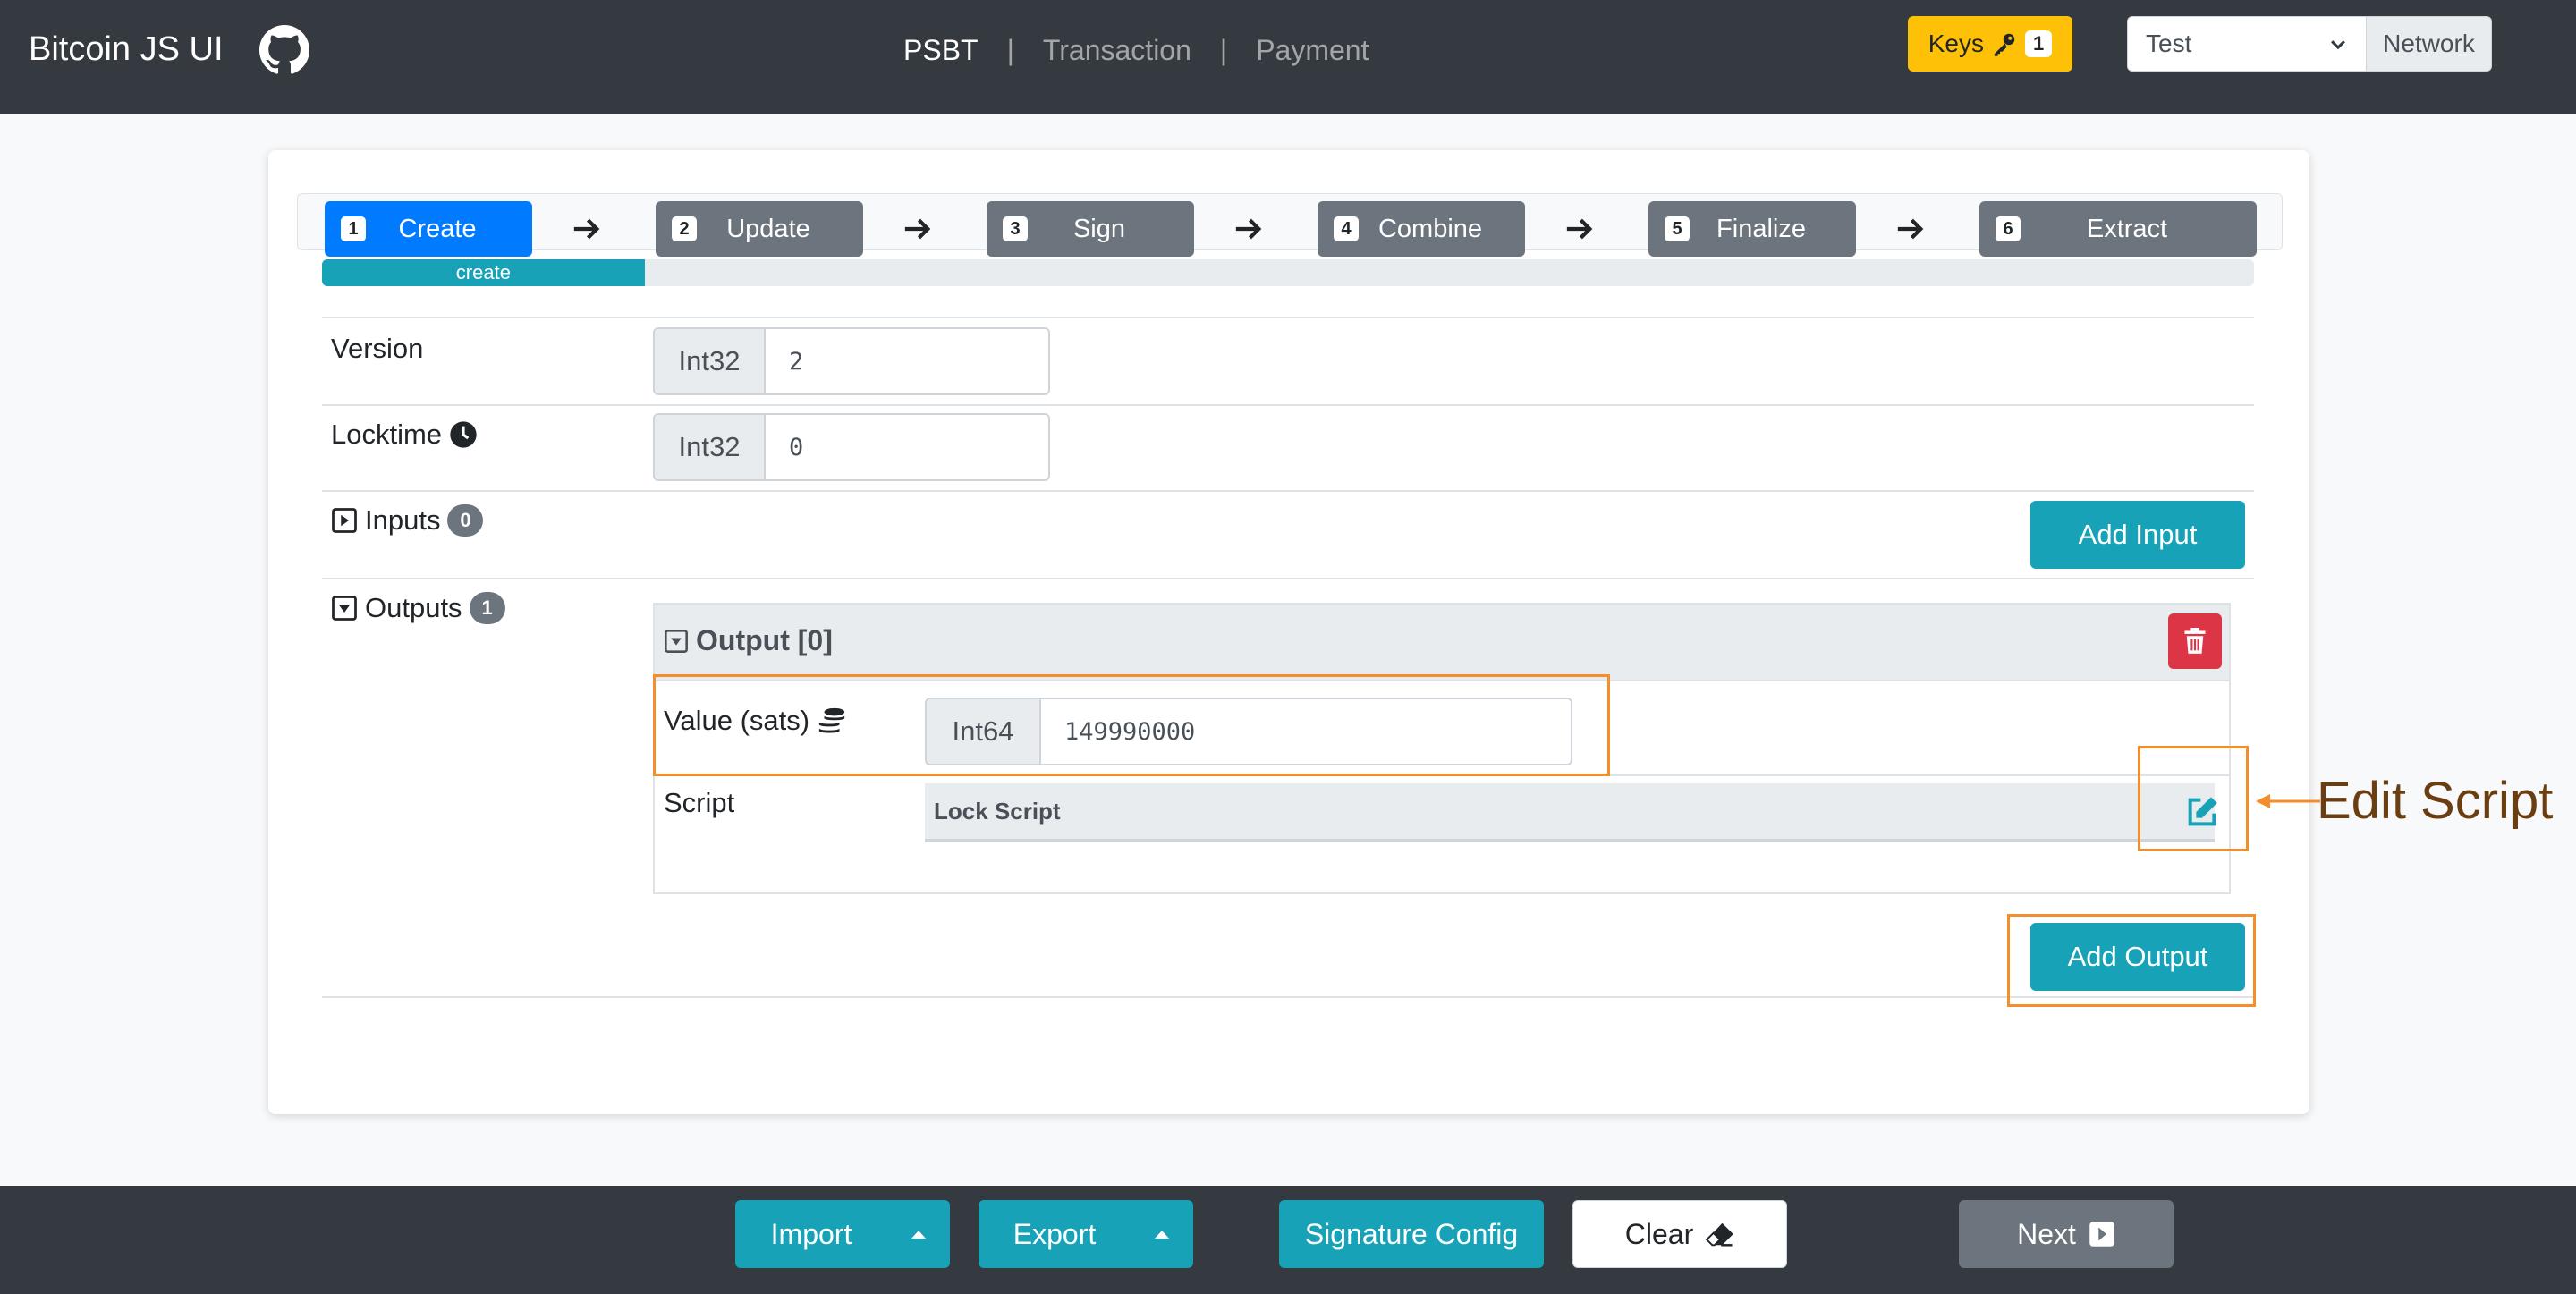 The height and width of the screenshot is (1294, 2576). Describe the element at coordinates (908, 447) in the screenshot. I see `locktime-input: 0` at that location.